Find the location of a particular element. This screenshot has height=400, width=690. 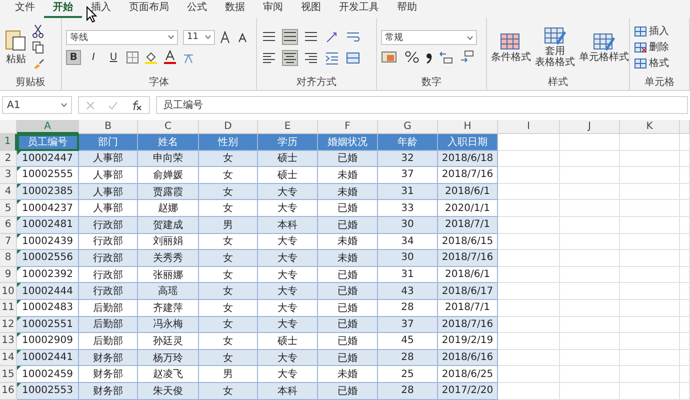

table-header-cell: 性别 is located at coordinates (228, 142).